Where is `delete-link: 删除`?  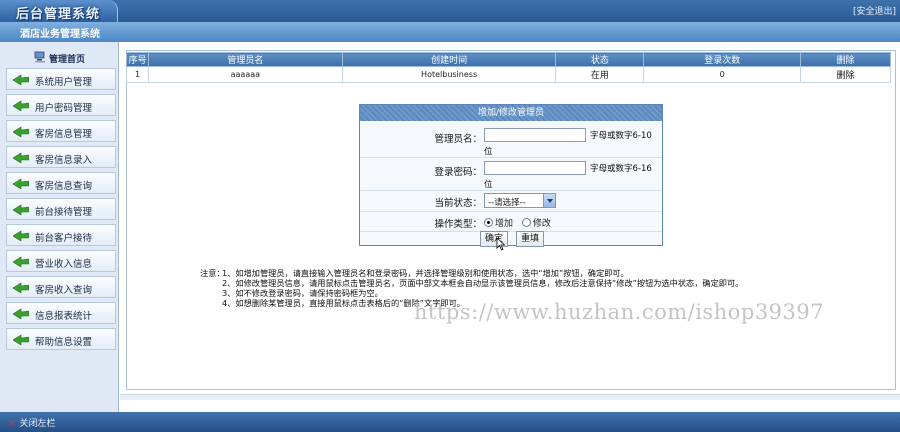
delete-link: 删除 is located at coordinates (845, 74).